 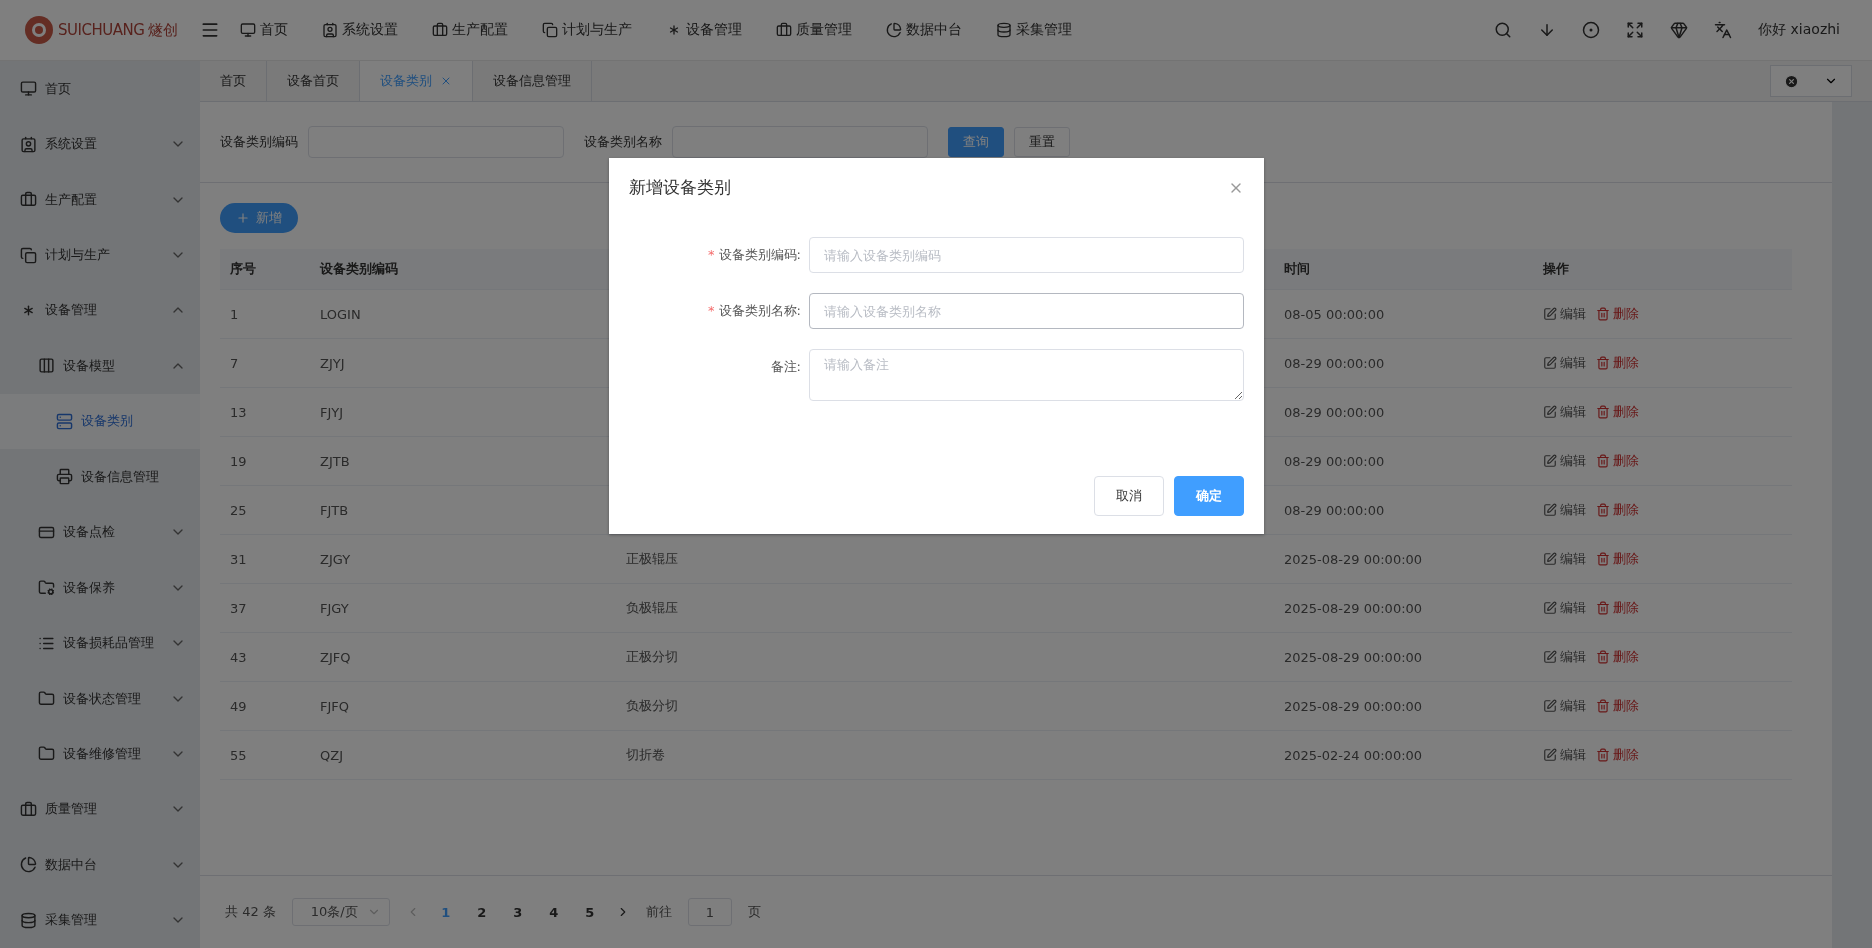 I want to click on sidebar-item: 设备管理, so click(x=100, y=310).